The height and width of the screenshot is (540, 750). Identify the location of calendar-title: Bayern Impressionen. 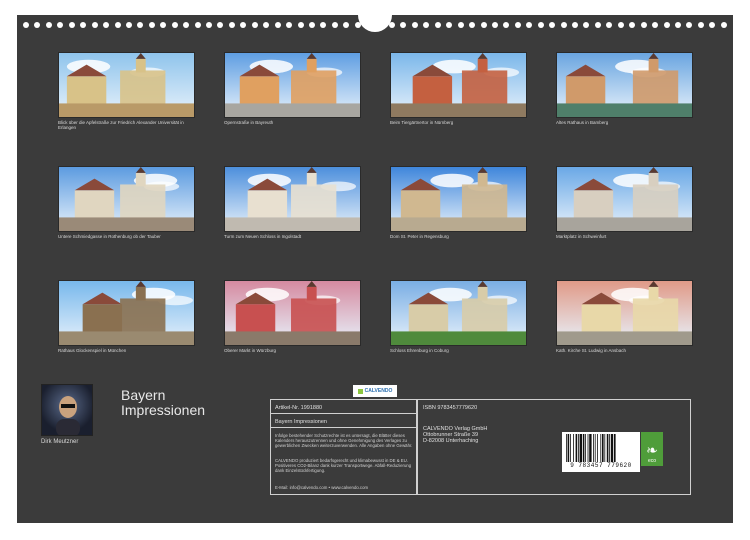
(163, 403).